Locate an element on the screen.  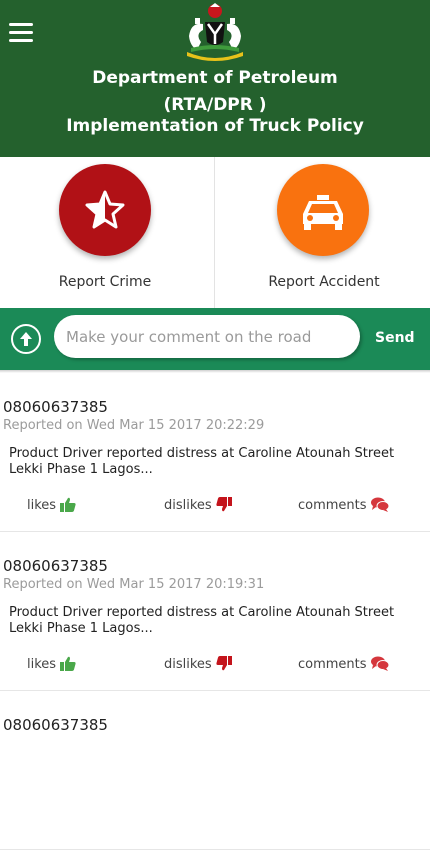
hamburger-menu-icon is located at coordinates (21, 33).